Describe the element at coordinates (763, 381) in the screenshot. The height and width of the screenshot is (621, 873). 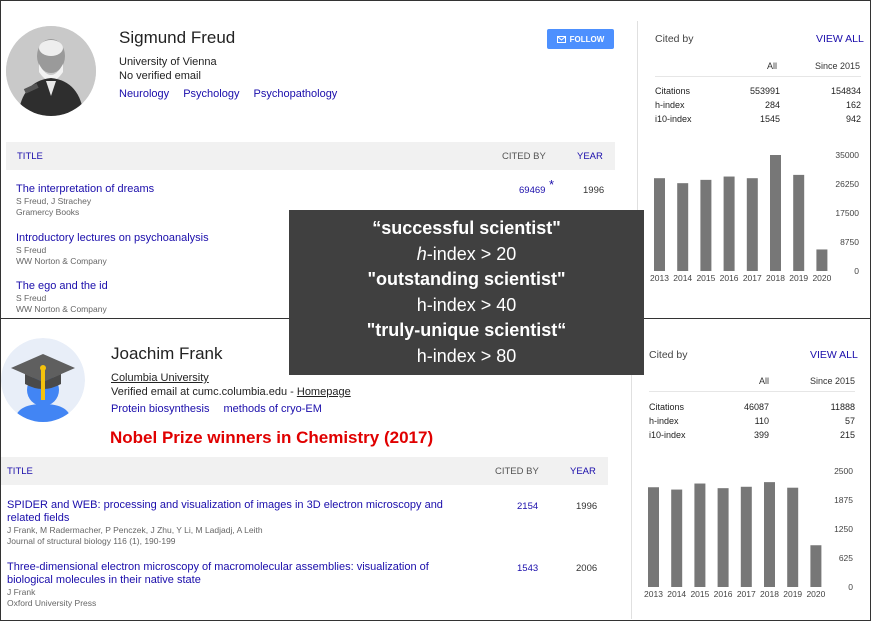
I see `col-all-header: All` at that location.